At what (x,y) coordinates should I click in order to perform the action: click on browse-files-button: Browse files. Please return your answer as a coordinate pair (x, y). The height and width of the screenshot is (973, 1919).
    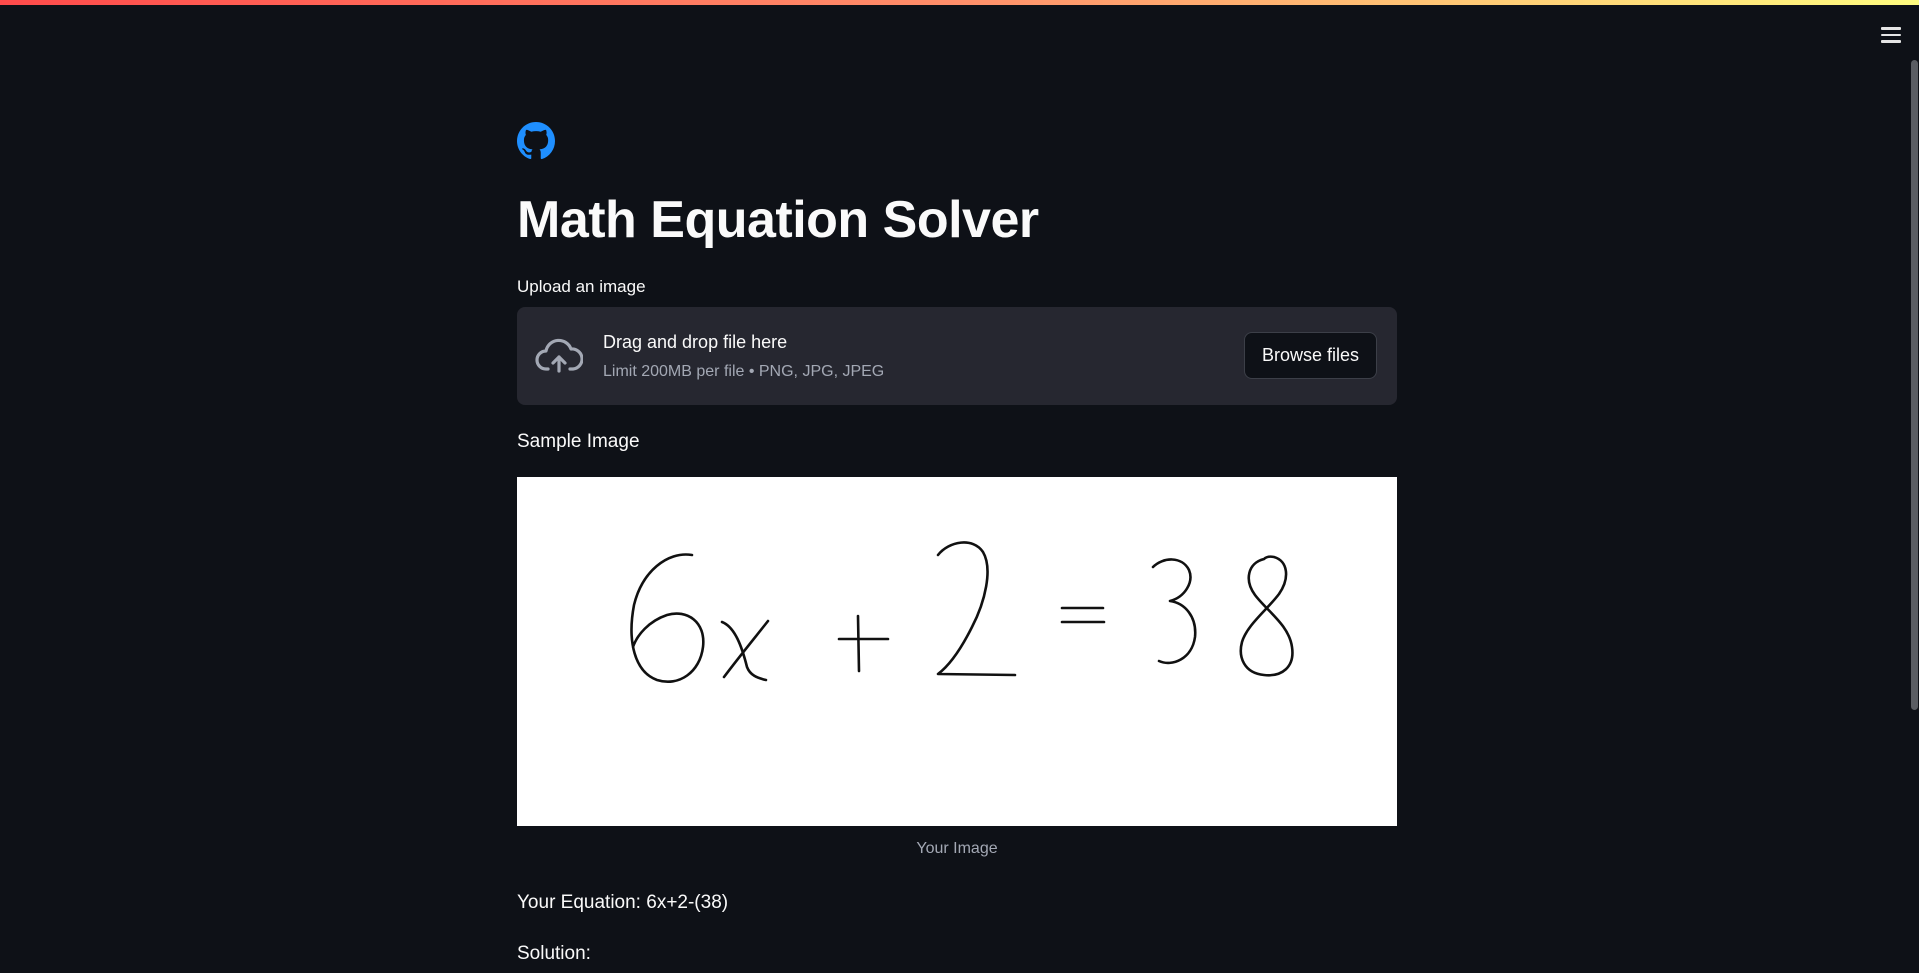
    Looking at the image, I should click on (1310, 355).